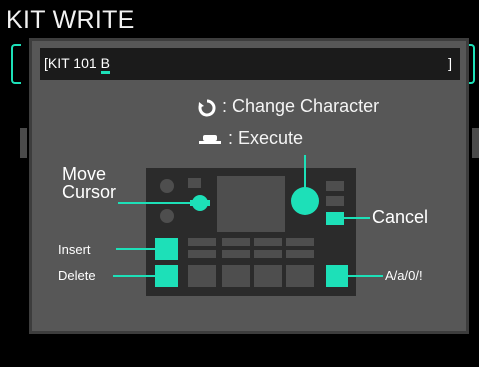  I want to click on pad-b2, so click(236, 254).